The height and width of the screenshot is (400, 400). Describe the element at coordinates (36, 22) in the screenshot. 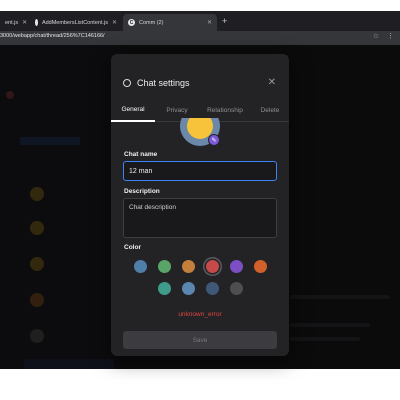

I see `github-icon` at that location.